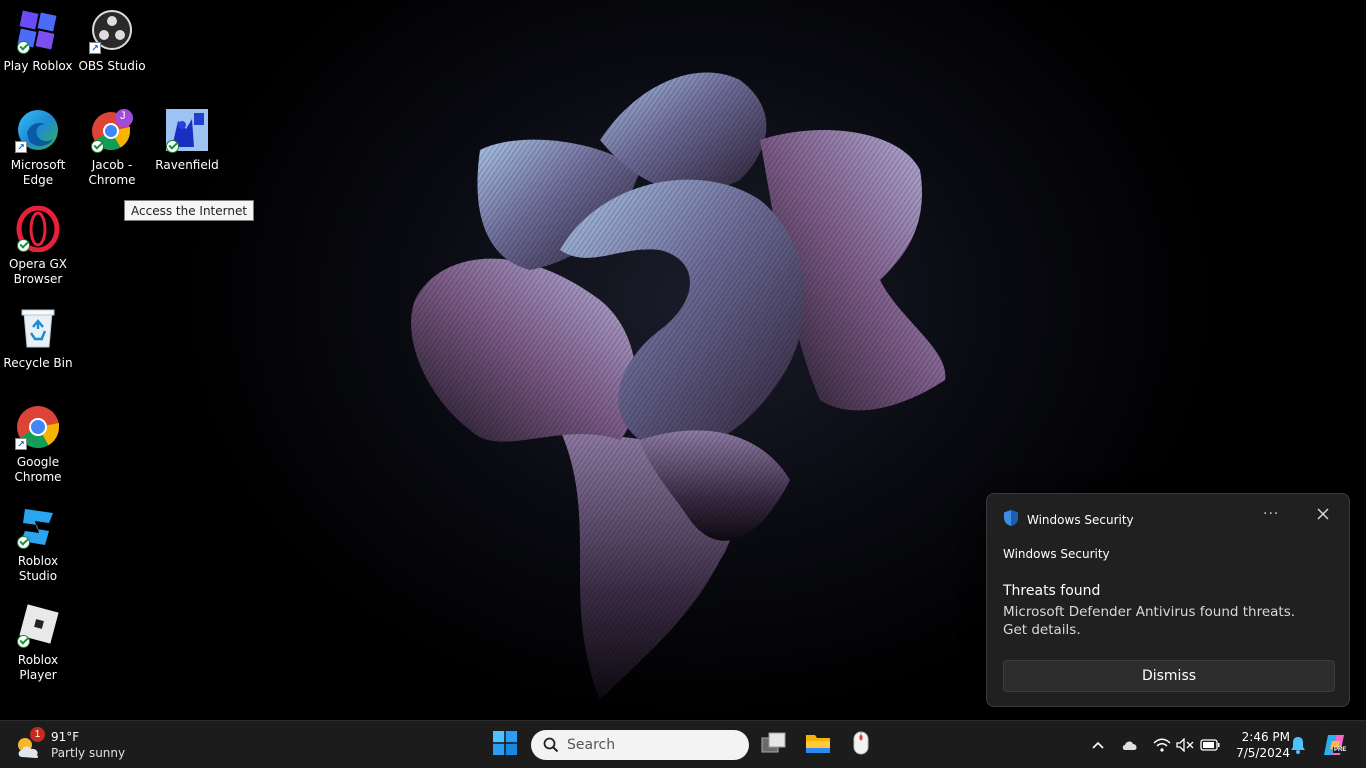 The image size is (1366, 768). Describe the element at coordinates (38, 31) in the screenshot. I see `roblox-icon` at that location.